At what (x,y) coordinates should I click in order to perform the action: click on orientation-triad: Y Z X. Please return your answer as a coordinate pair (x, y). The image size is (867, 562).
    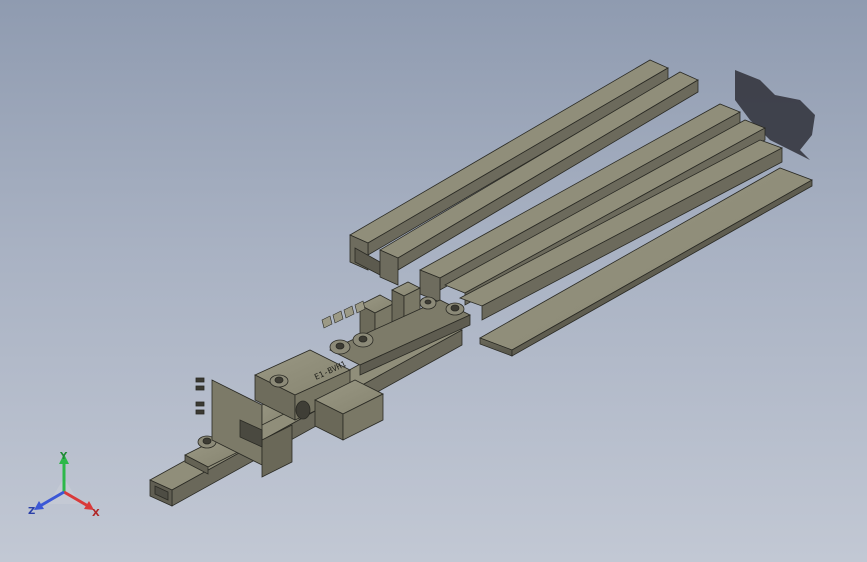
    Looking at the image, I should click on (66, 485).